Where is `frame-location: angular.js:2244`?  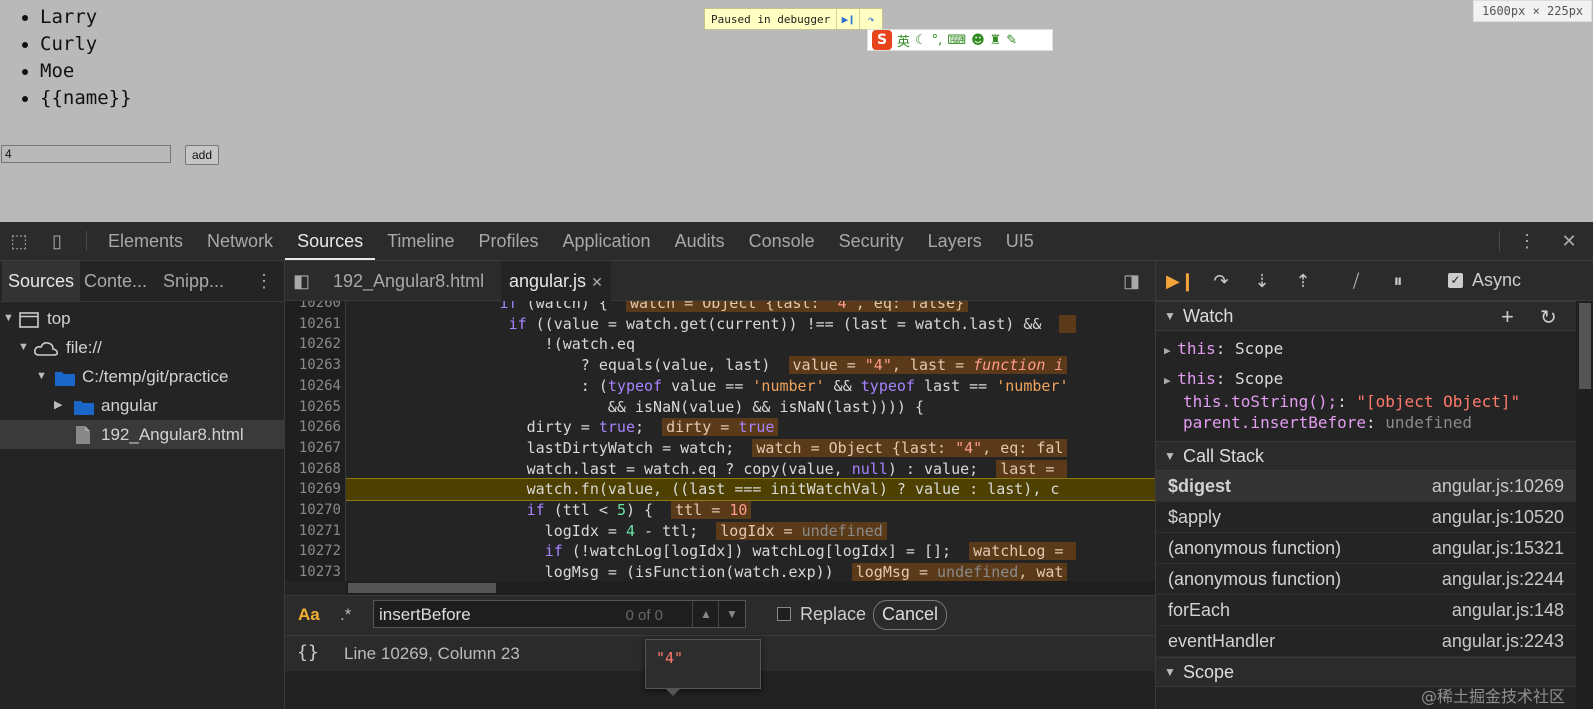
frame-location: angular.js:2244 is located at coordinates (1503, 579).